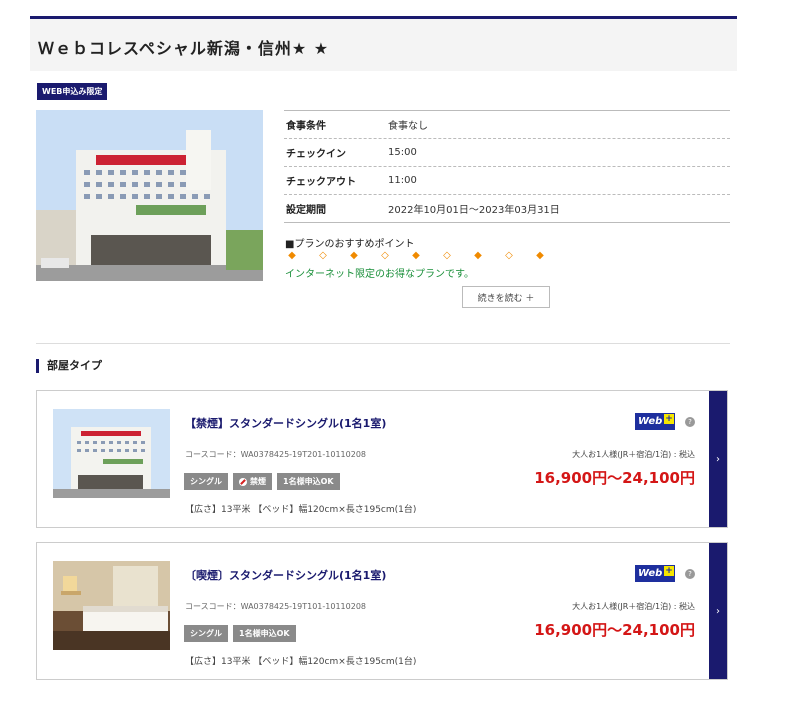 The width and height of the screenshot is (800, 704). What do you see at coordinates (506, 297) in the screenshot?
I see `read-more-button: 続きを読む ＋` at bounding box center [506, 297].